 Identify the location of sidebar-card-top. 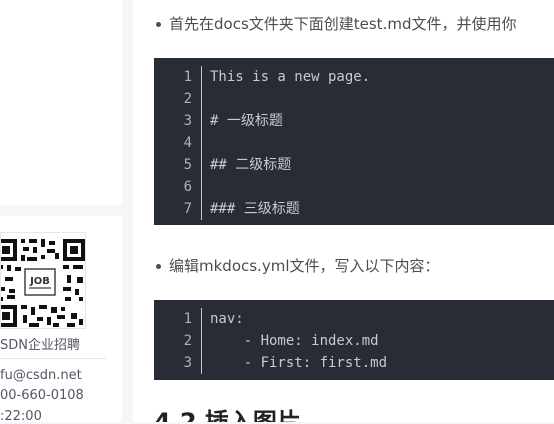
(61, 102).